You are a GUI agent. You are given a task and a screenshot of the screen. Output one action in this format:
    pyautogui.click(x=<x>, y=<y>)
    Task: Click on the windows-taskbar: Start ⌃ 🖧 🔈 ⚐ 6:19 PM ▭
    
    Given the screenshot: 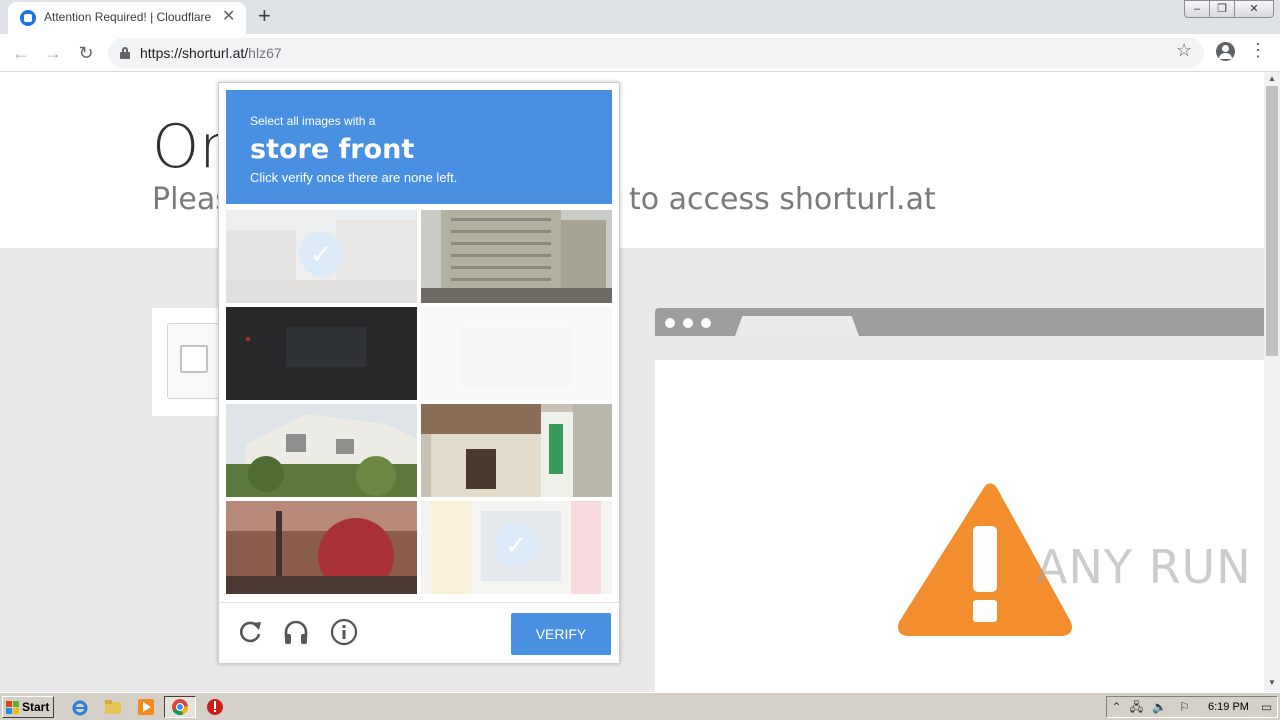 What is the action you would take?
    pyautogui.click(x=640, y=706)
    